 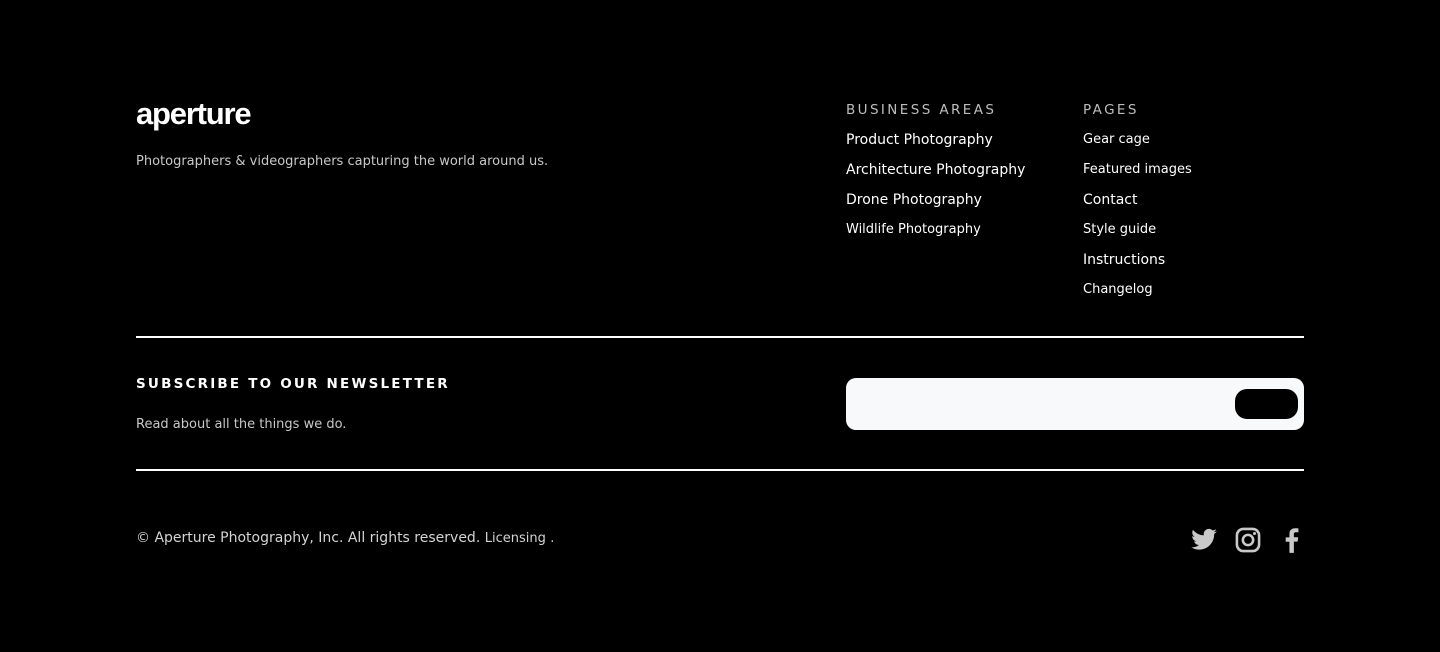 I want to click on email-input, so click(x=1045, y=404).